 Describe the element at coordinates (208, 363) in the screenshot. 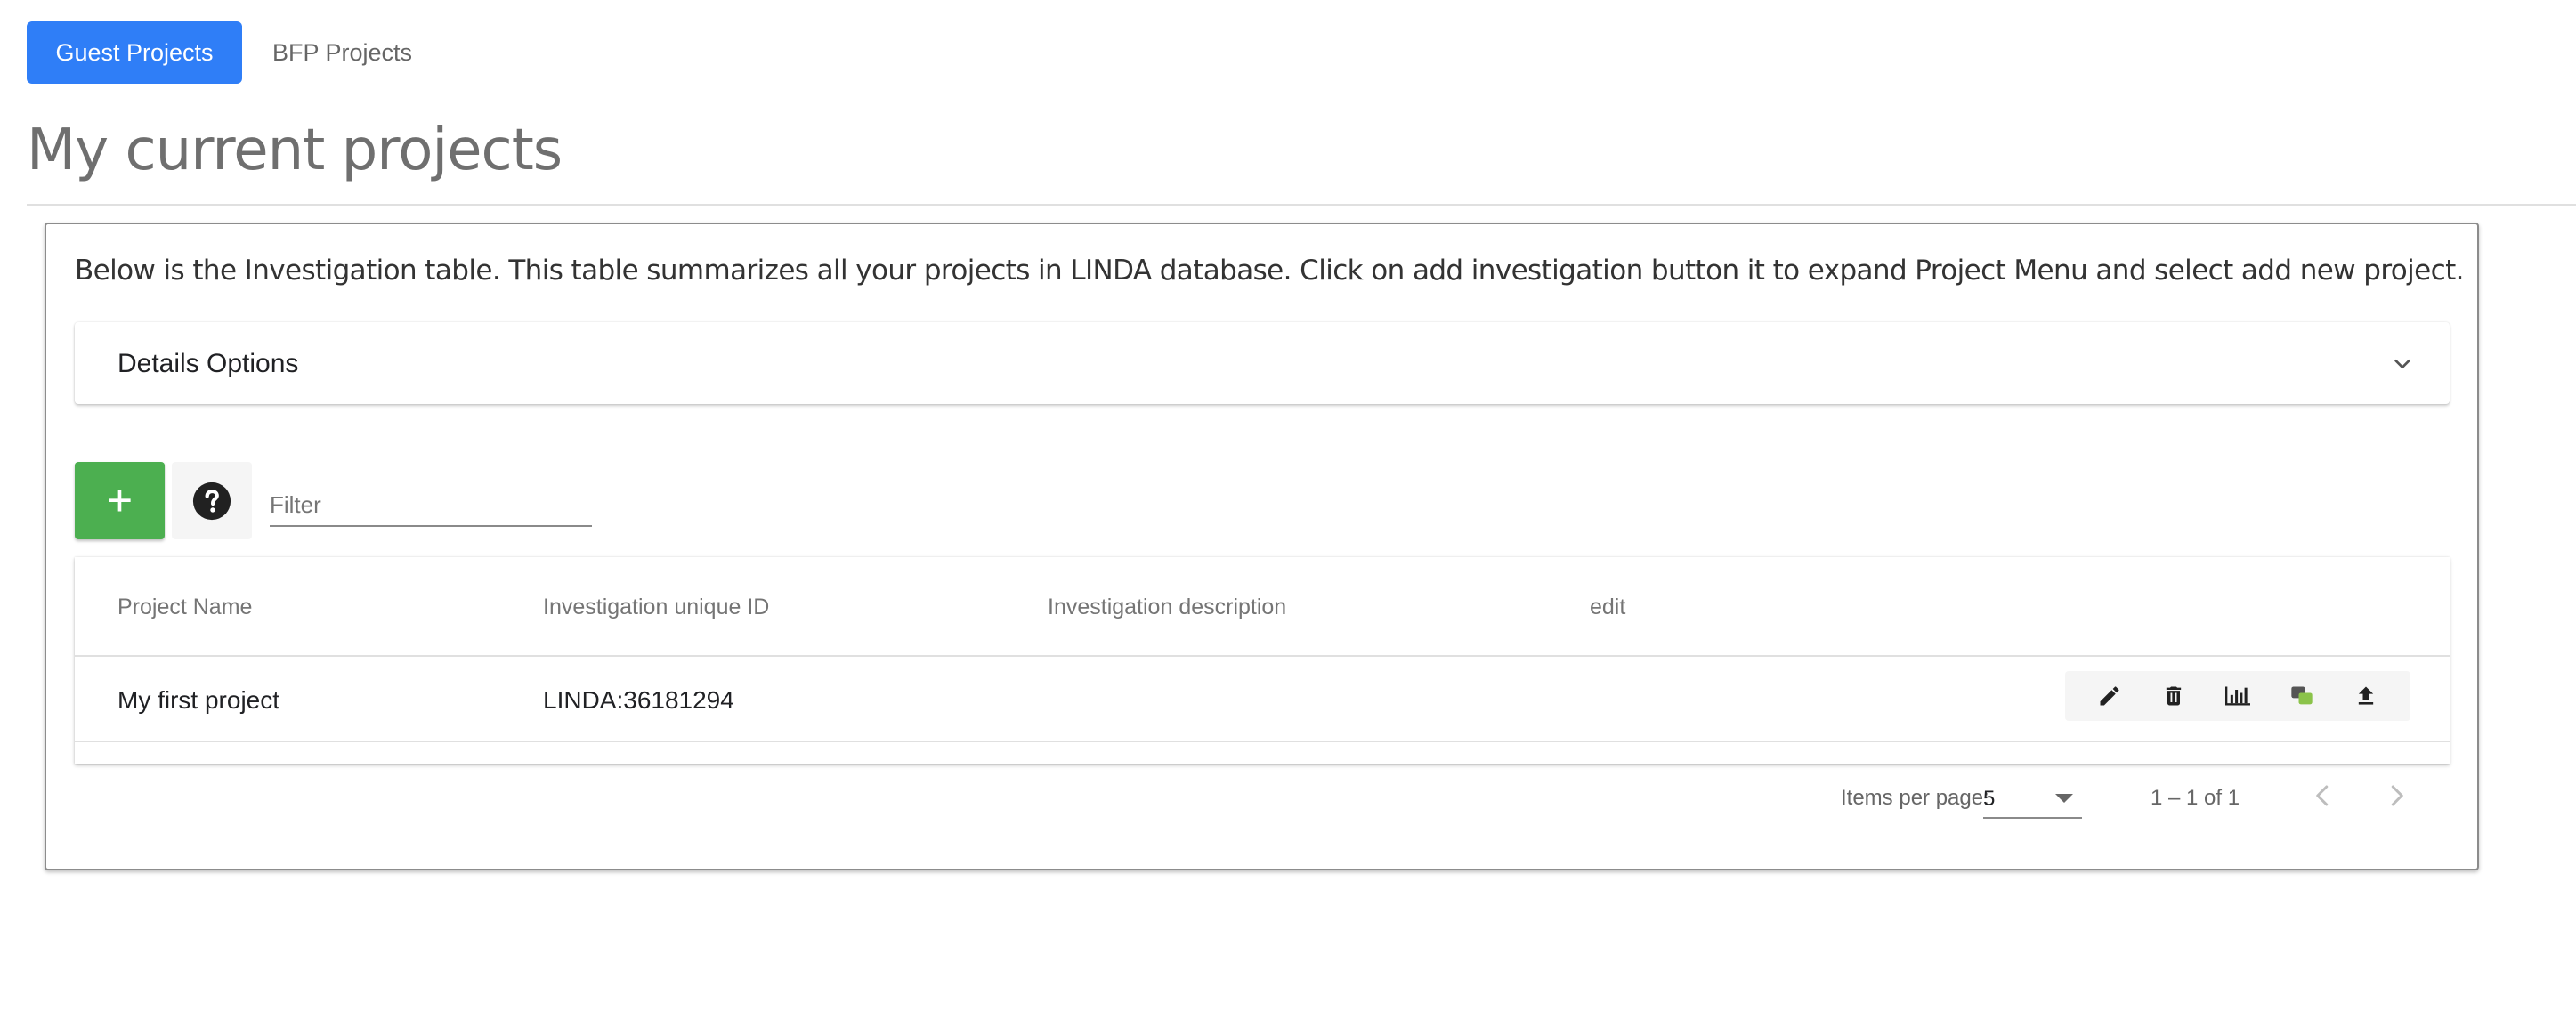

I see `details-options-title: Details Options` at that location.